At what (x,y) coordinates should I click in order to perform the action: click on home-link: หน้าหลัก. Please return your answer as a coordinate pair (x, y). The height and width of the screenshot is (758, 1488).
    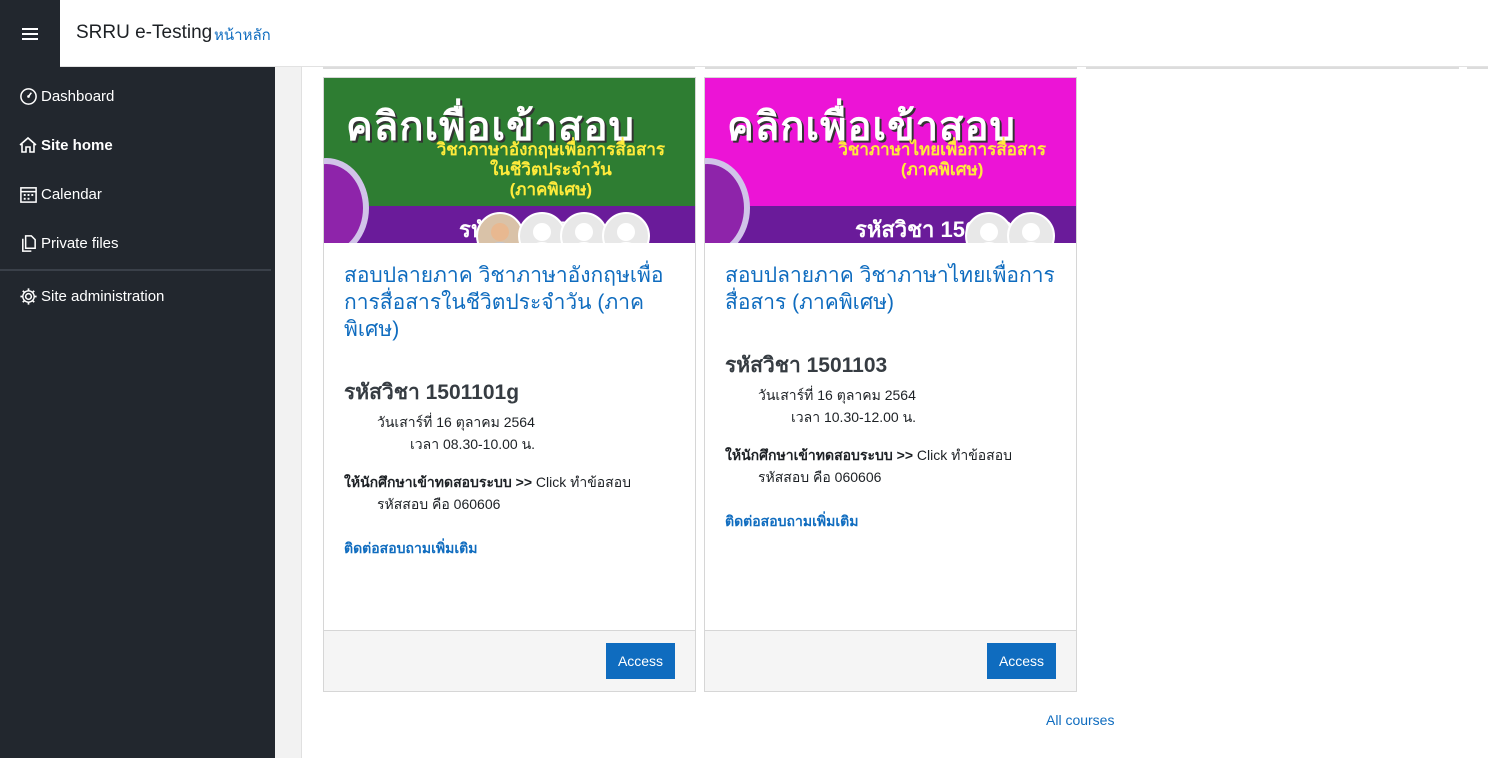
    Looking at the image, I should click on (242, 35).